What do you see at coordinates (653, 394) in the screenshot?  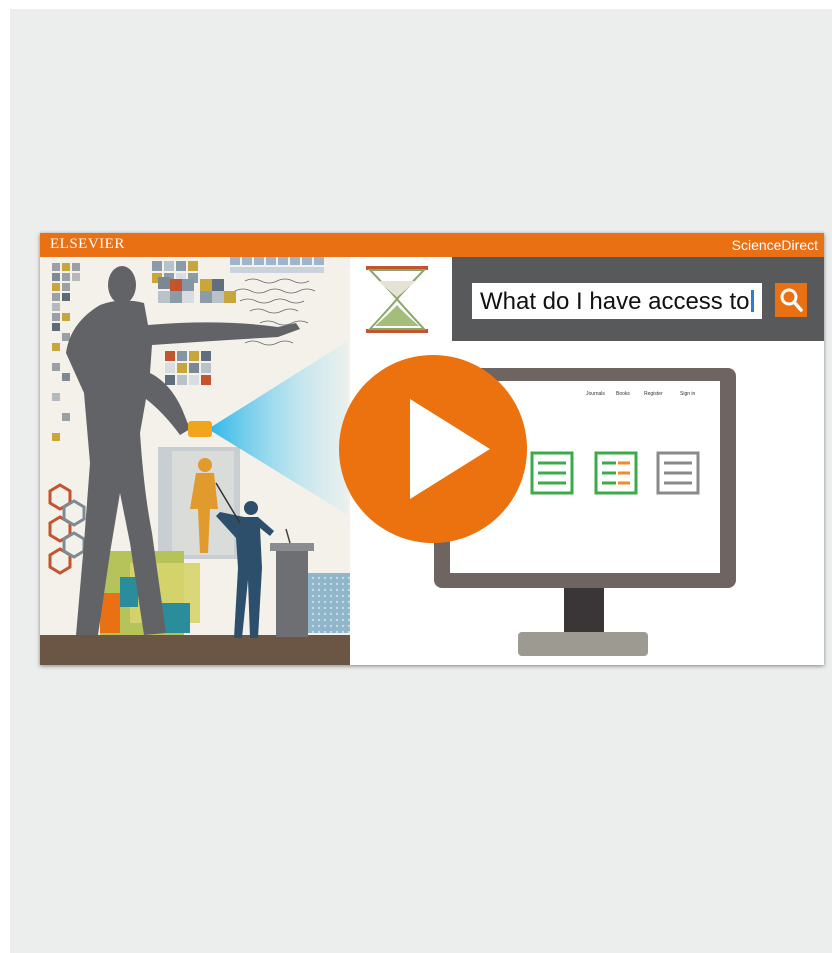 I see `screen-nav-register: Register` at bounding box center [653, 394].